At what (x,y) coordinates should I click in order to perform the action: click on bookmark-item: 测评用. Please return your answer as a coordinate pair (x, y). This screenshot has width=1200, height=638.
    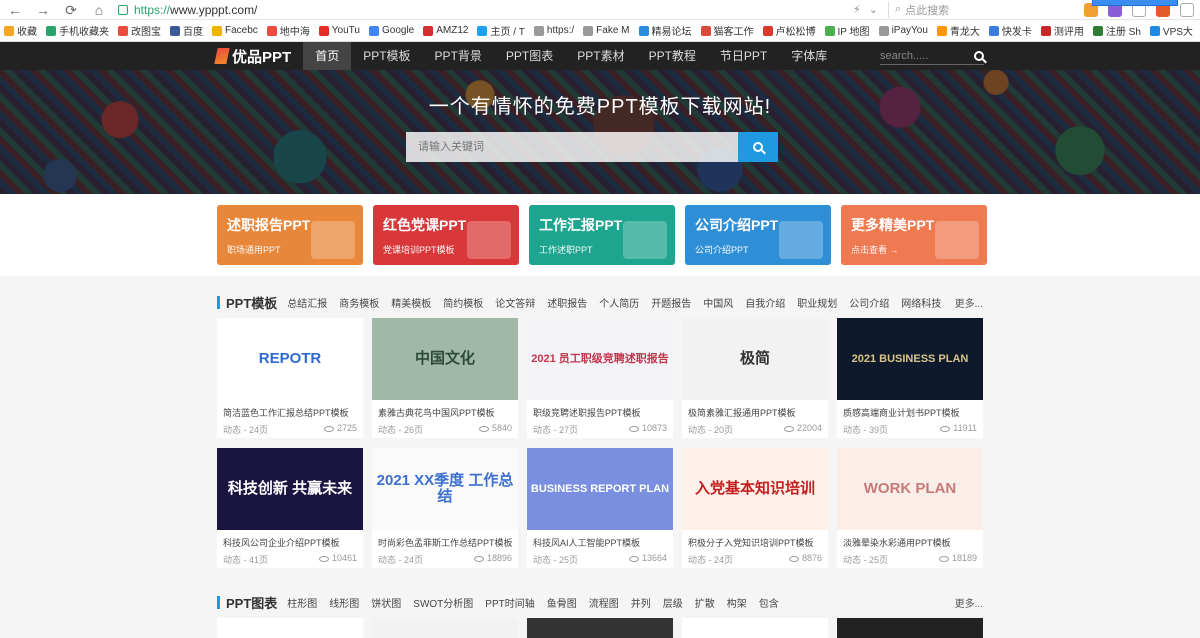
    Looking at the image, I should click on (1062, 30).